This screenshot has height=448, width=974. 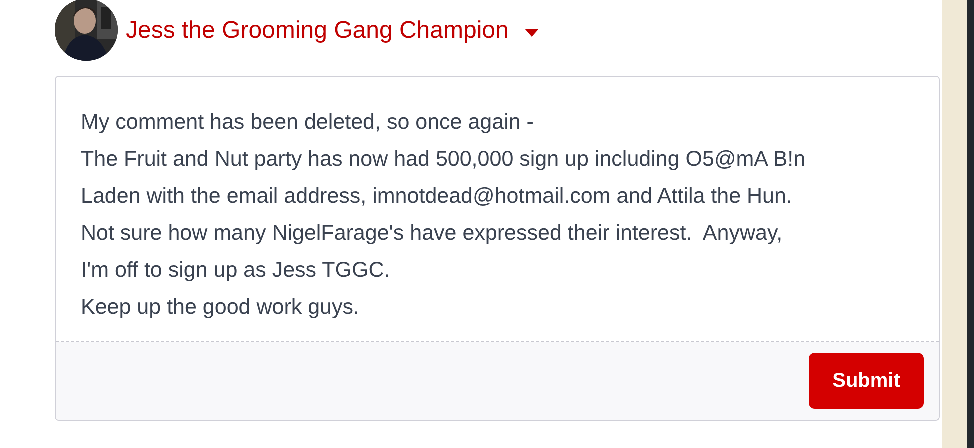 I want to click on comment-line: Keep up the good work guys., so click(x=220, y=307).